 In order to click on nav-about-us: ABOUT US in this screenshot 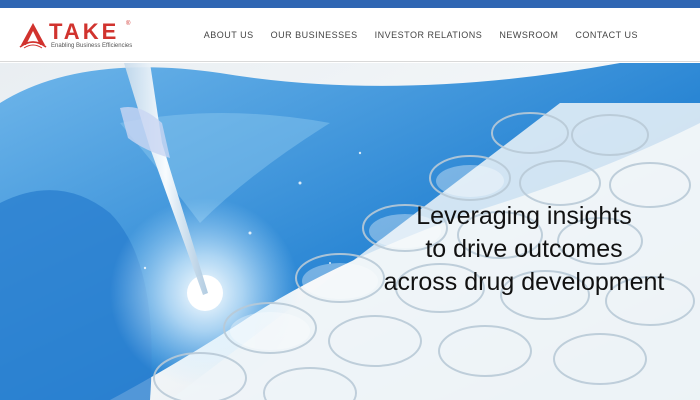, I will do `click(229, 35)`.